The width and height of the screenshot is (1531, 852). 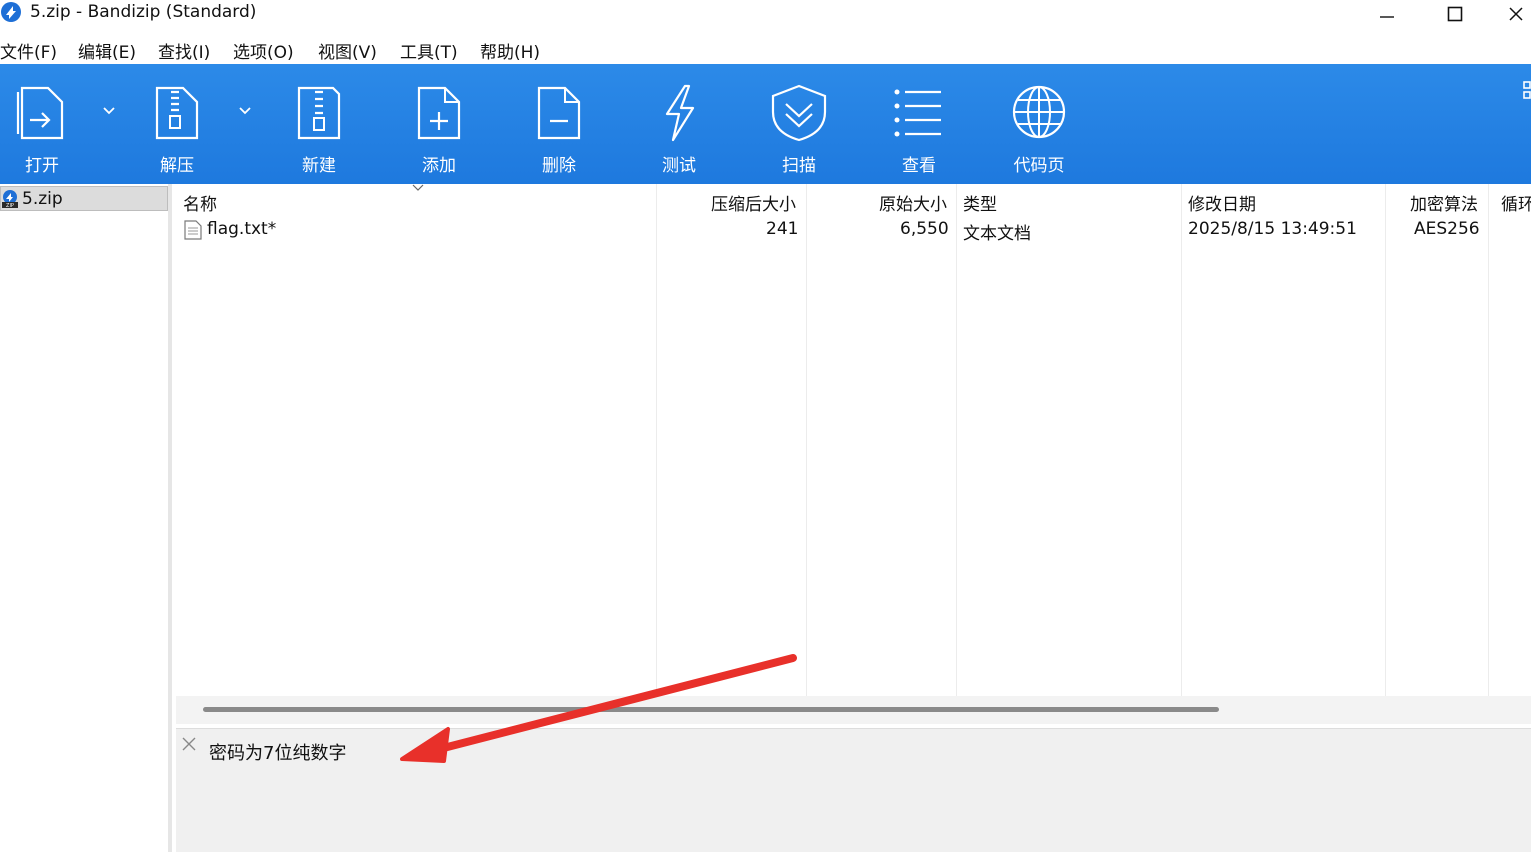 What do you see at coordinates (679, 166) in the screenshot?
I see `test-label: 测试` at bounding box center [679, 166].